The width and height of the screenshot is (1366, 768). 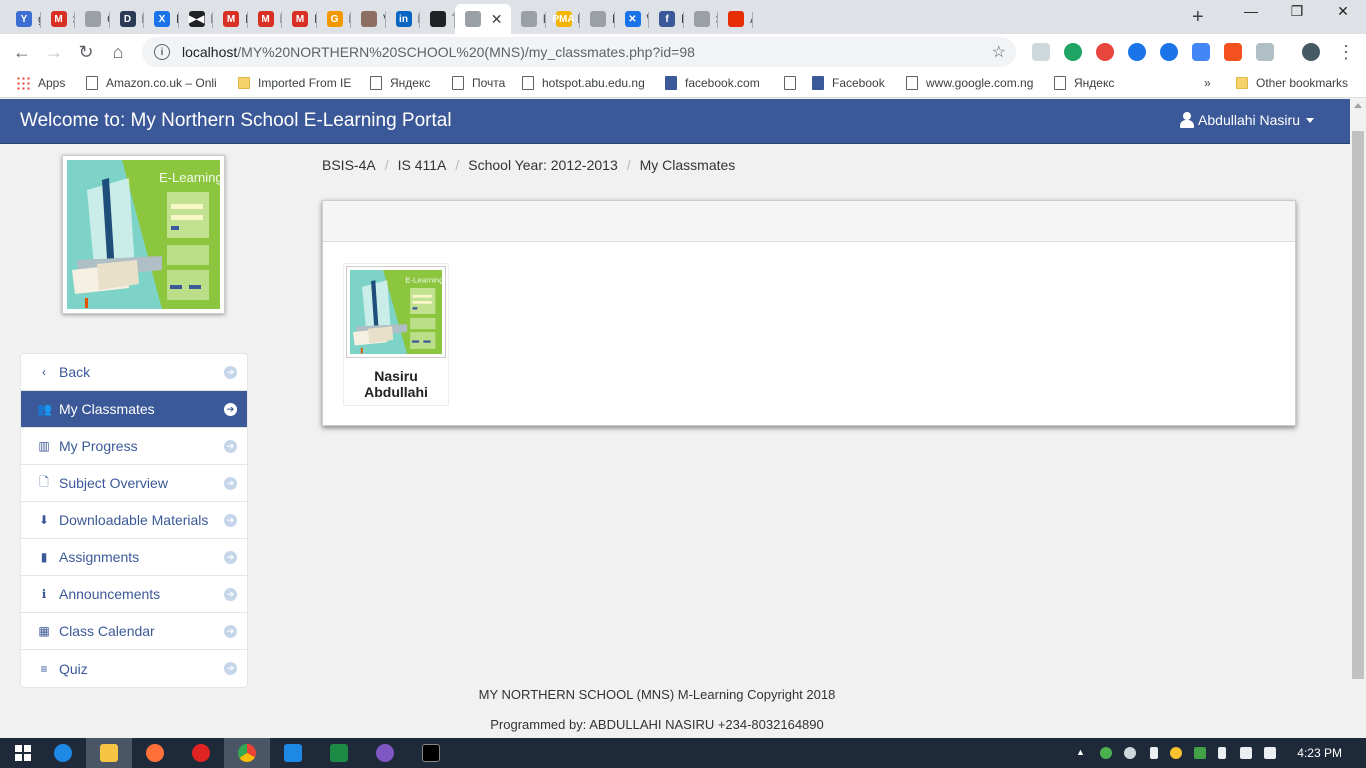 What do you see at coordinates (1200, 753) in the screenshot?
I see `tray-drive-icon` at bounding box center [1200, 753].